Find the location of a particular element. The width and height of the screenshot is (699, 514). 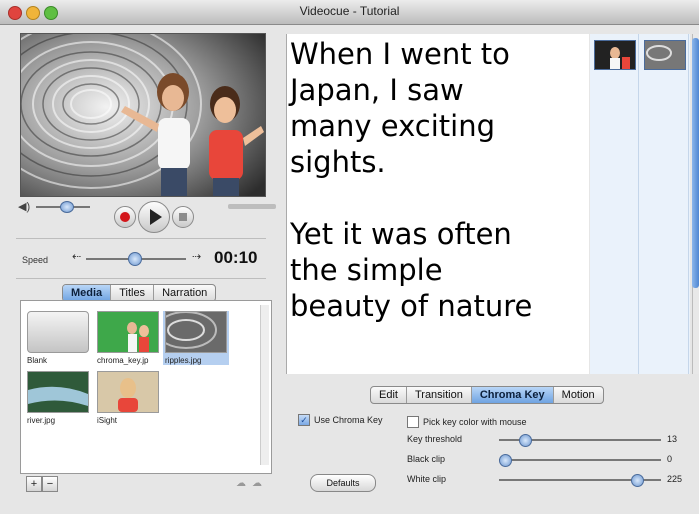

media-item-isight: iSight is located at coordinates (128, 398).